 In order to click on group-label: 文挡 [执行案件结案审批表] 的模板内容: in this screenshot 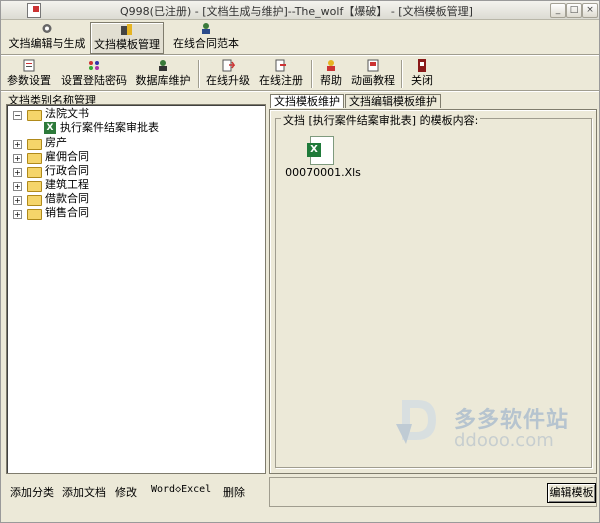, I will do `click(381, 120)`.